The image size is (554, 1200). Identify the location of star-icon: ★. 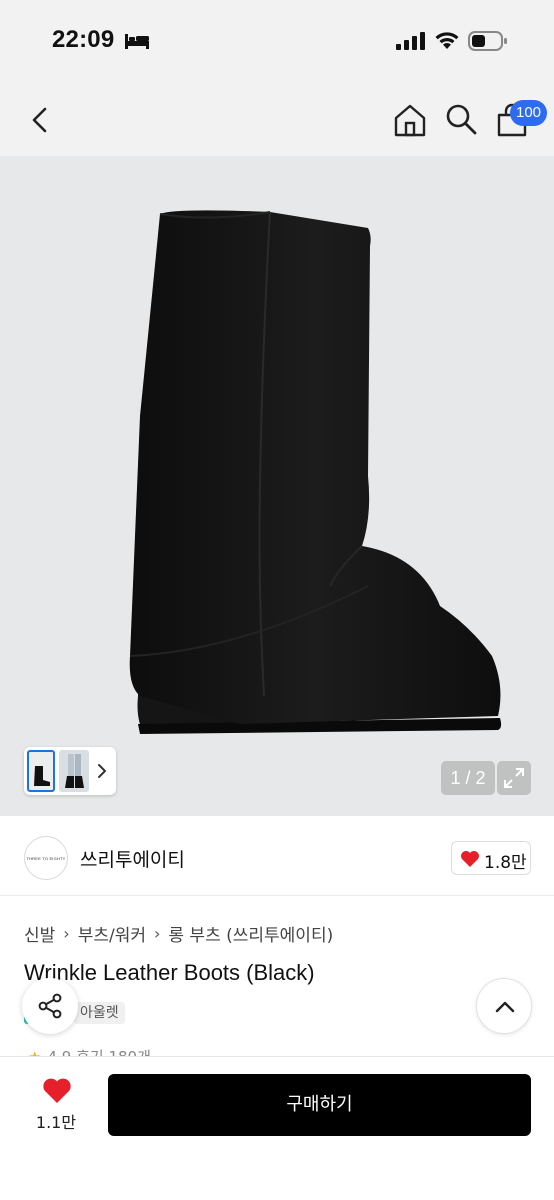
(34, 1052).